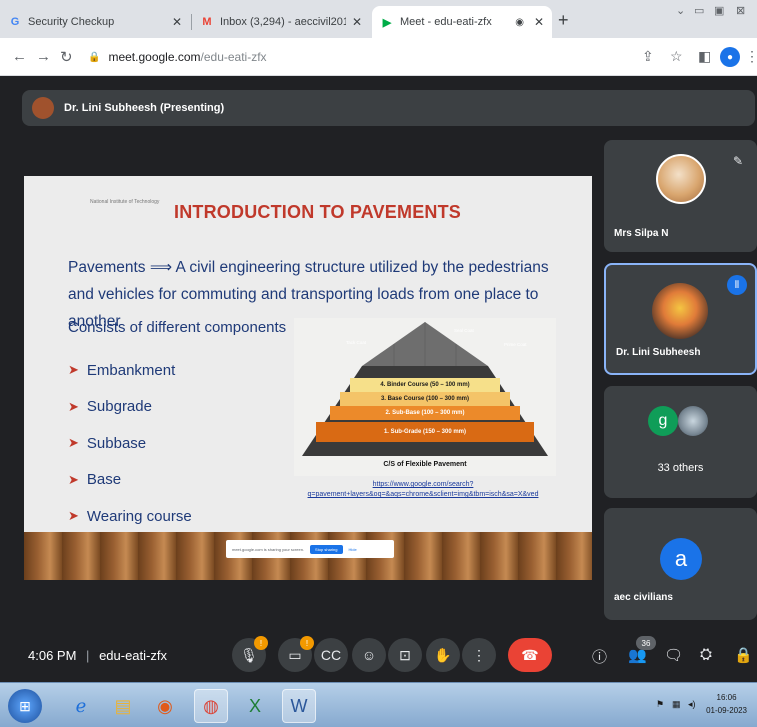 The height and width of the screenshot is (727, 757). What do you see at coordinates (81, 706) in the screenshot?
I see `internet-explorer-icon: ℯ` at bounding box center [81, 706].